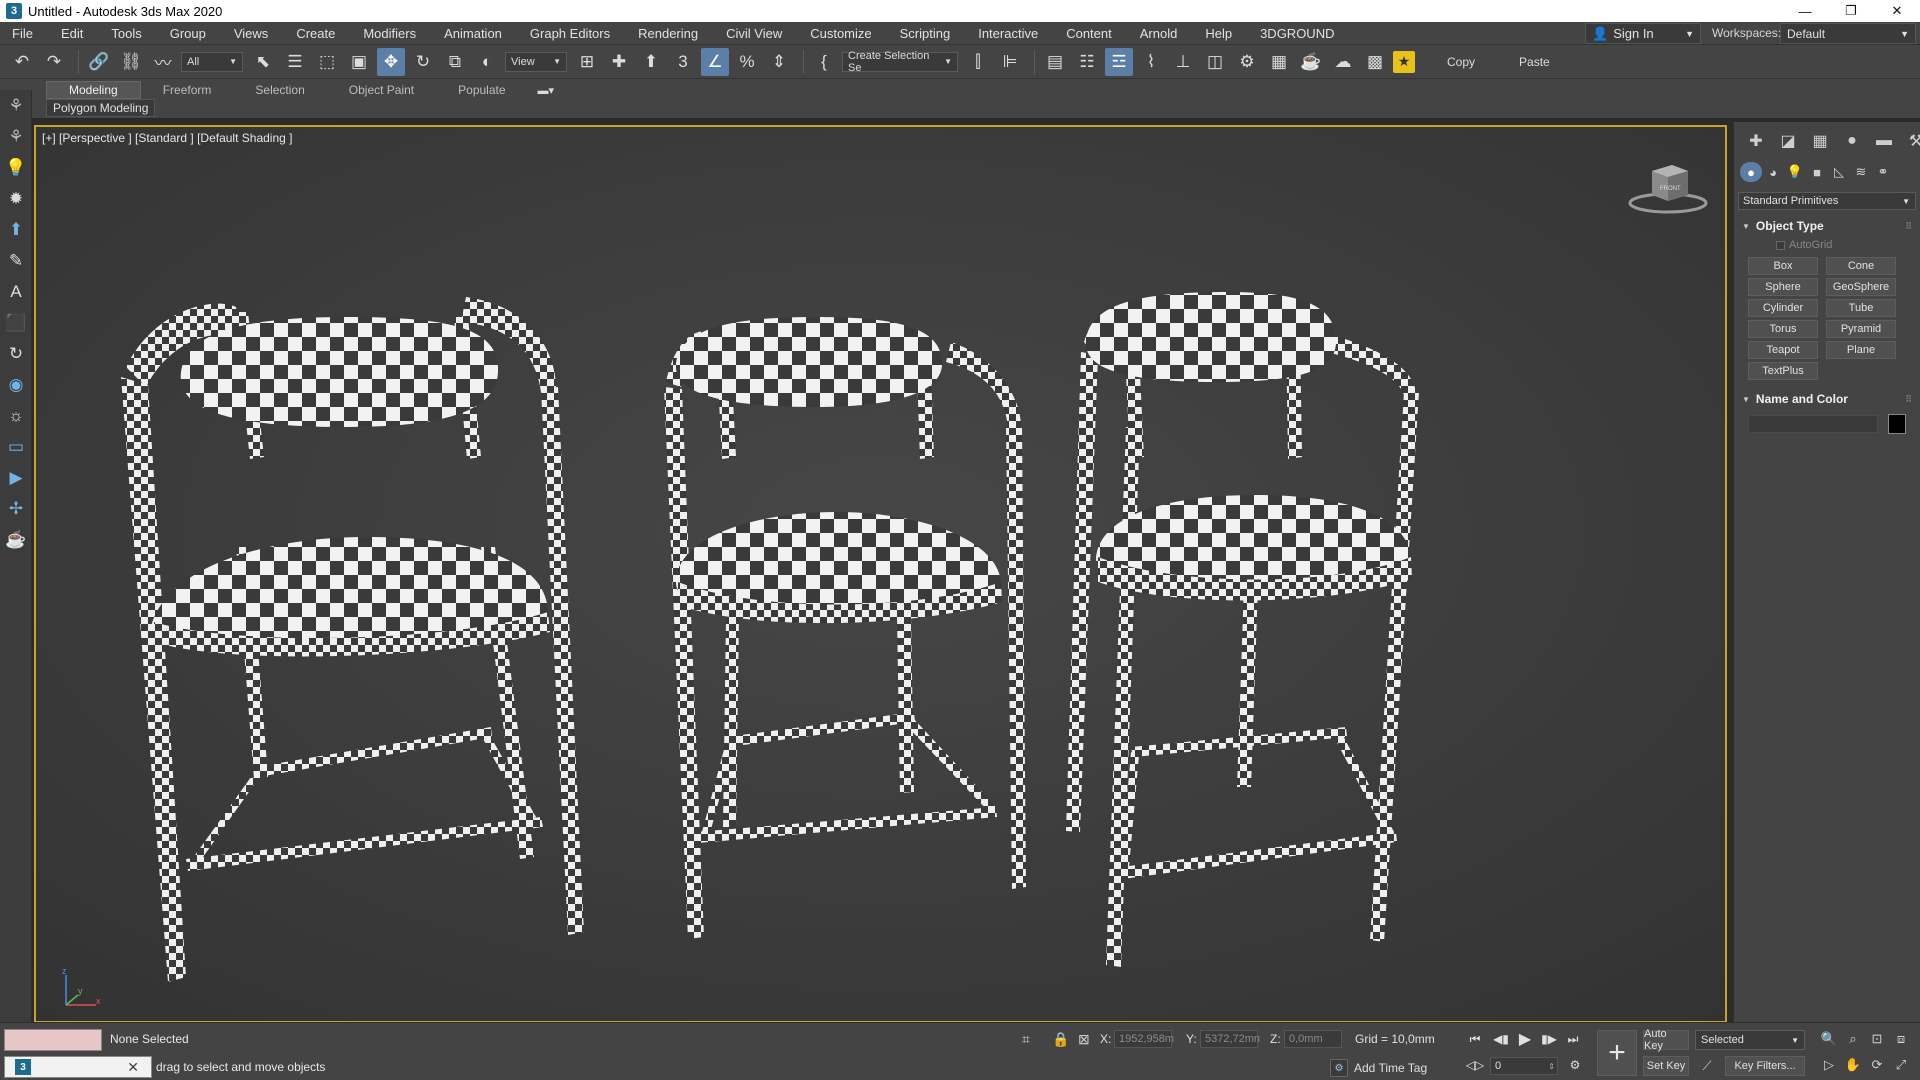 This screenshot has width=1920, height=1080. Describe the element at coordinates (1008, 33) in the screenshot. I see `menu-interactive: Interactive` at that location.